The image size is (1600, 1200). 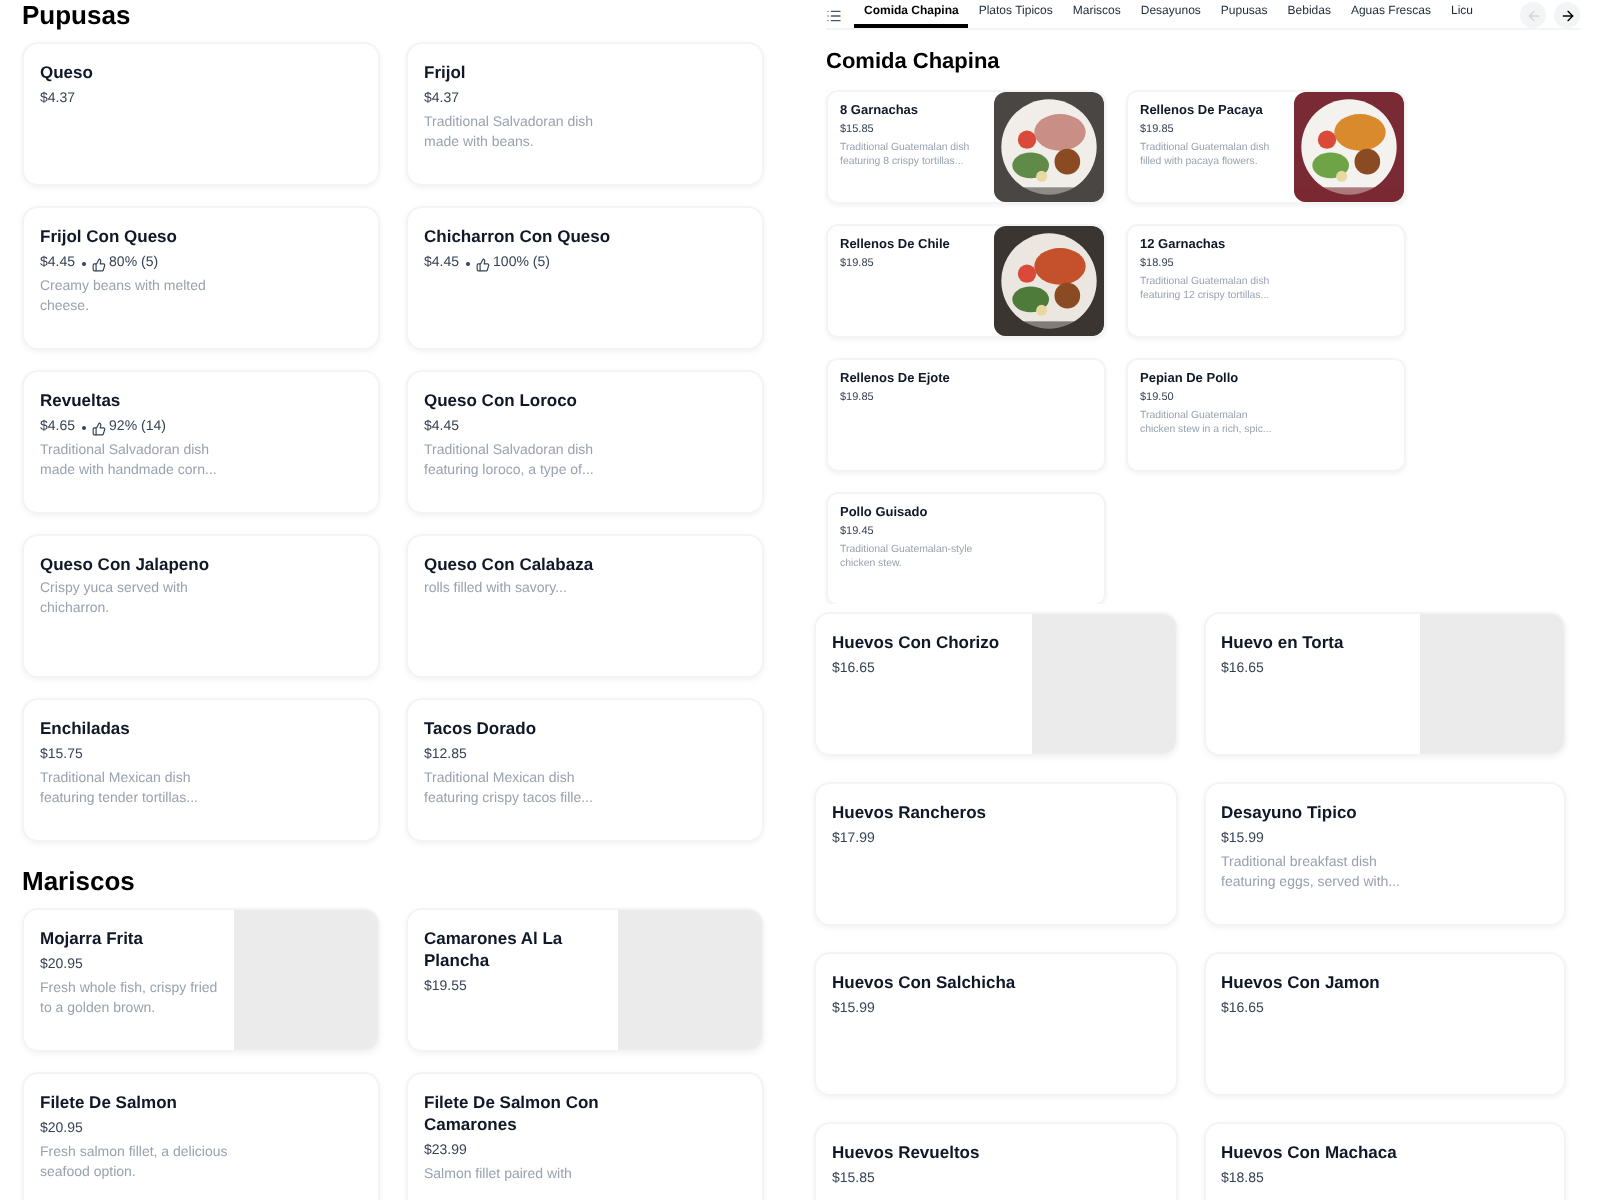 What do you see at coordinates (445, 73) in the screenshot?
I see `item-name: Frijol` at bounding box center [445, 73].